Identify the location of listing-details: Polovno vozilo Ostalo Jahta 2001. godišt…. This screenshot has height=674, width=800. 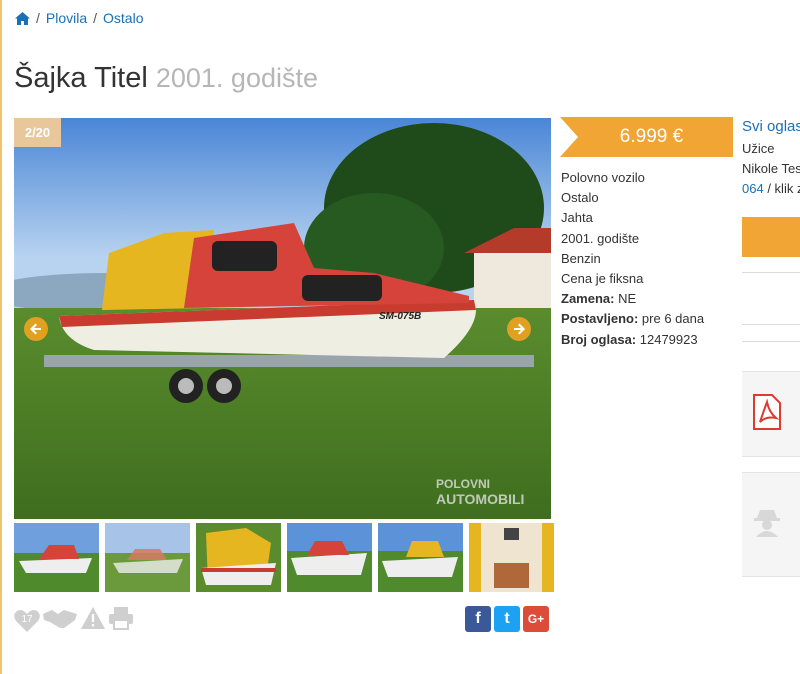
(632, 259).